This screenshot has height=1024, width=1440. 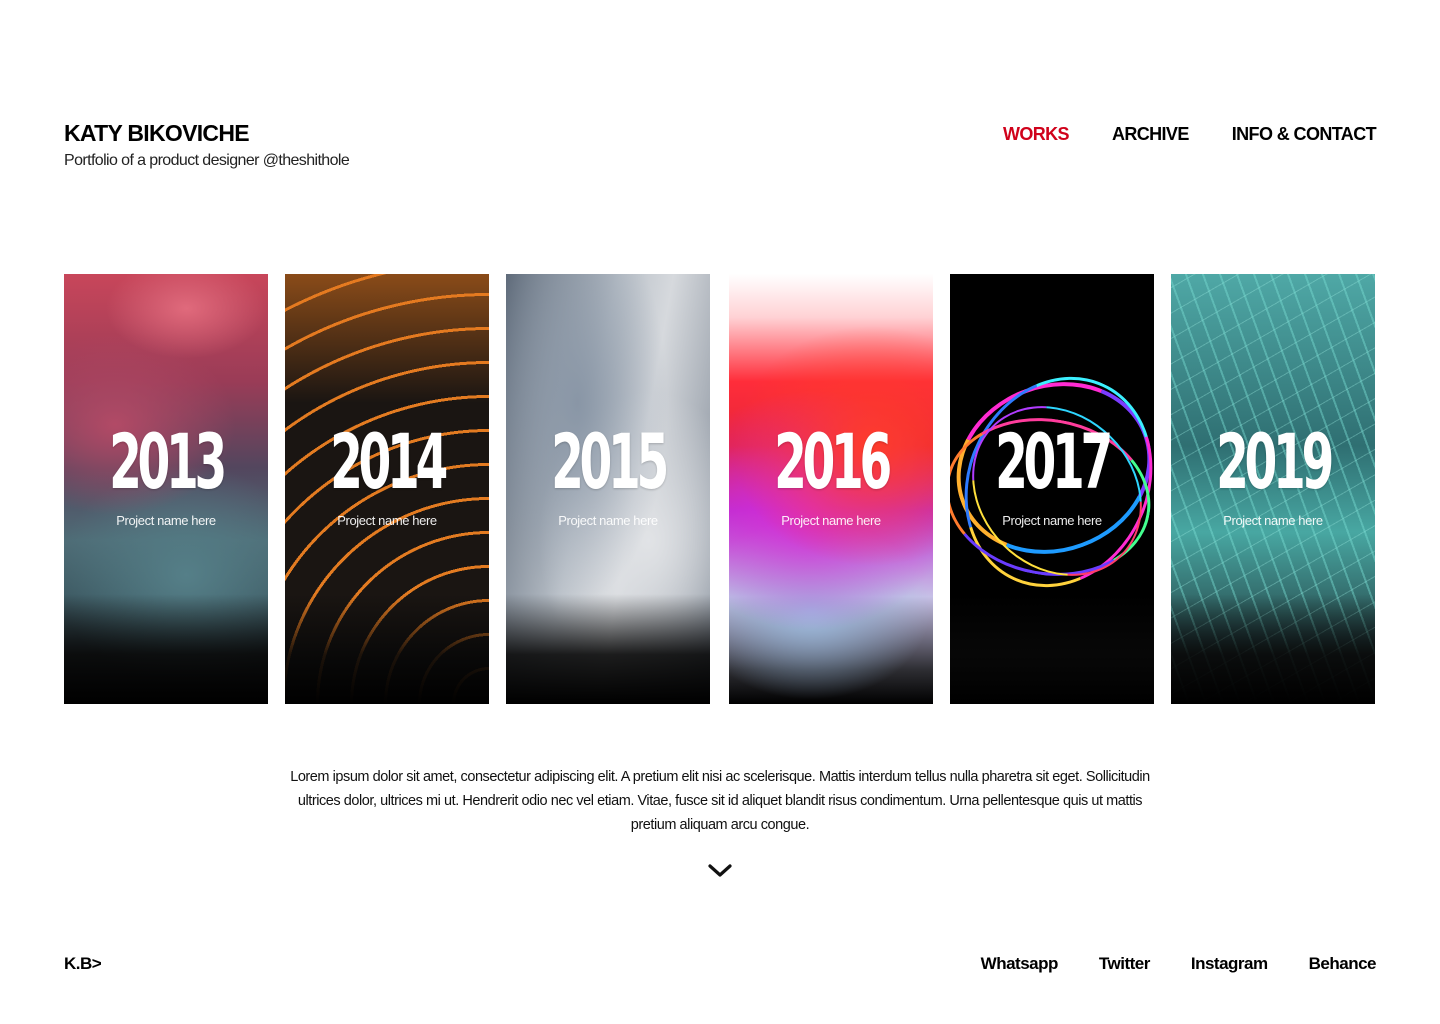 I want to click on social-link-instagram: Instagram, so click(x=1229, y=964).